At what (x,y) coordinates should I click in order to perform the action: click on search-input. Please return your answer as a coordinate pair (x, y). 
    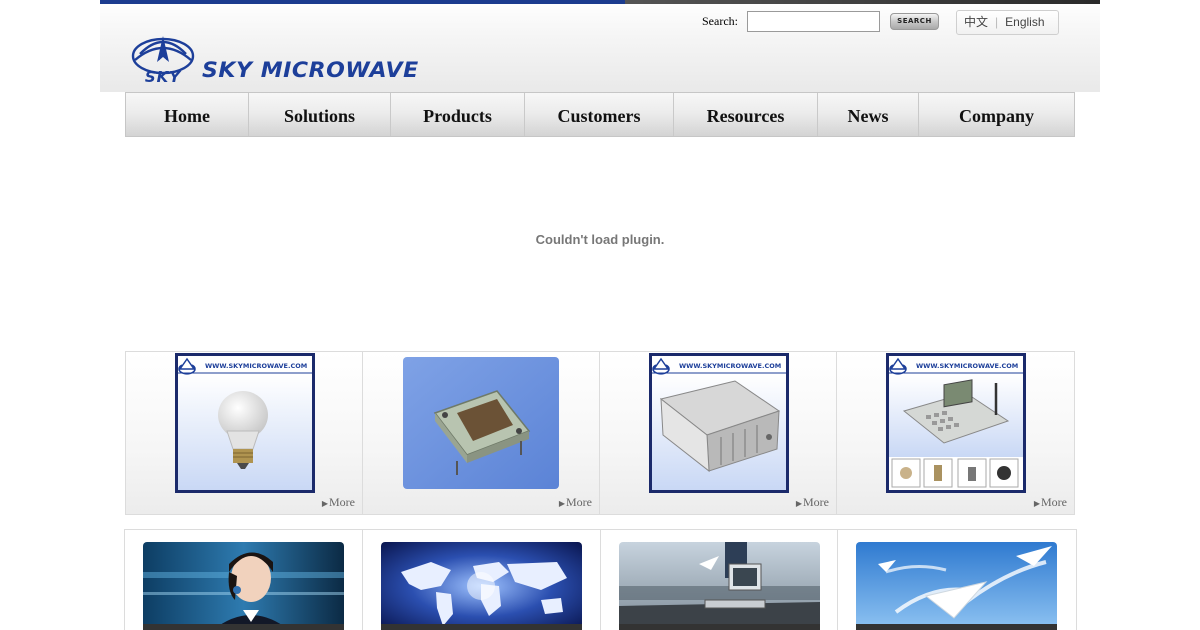
    Looking at the image, I should click on (813, 21).